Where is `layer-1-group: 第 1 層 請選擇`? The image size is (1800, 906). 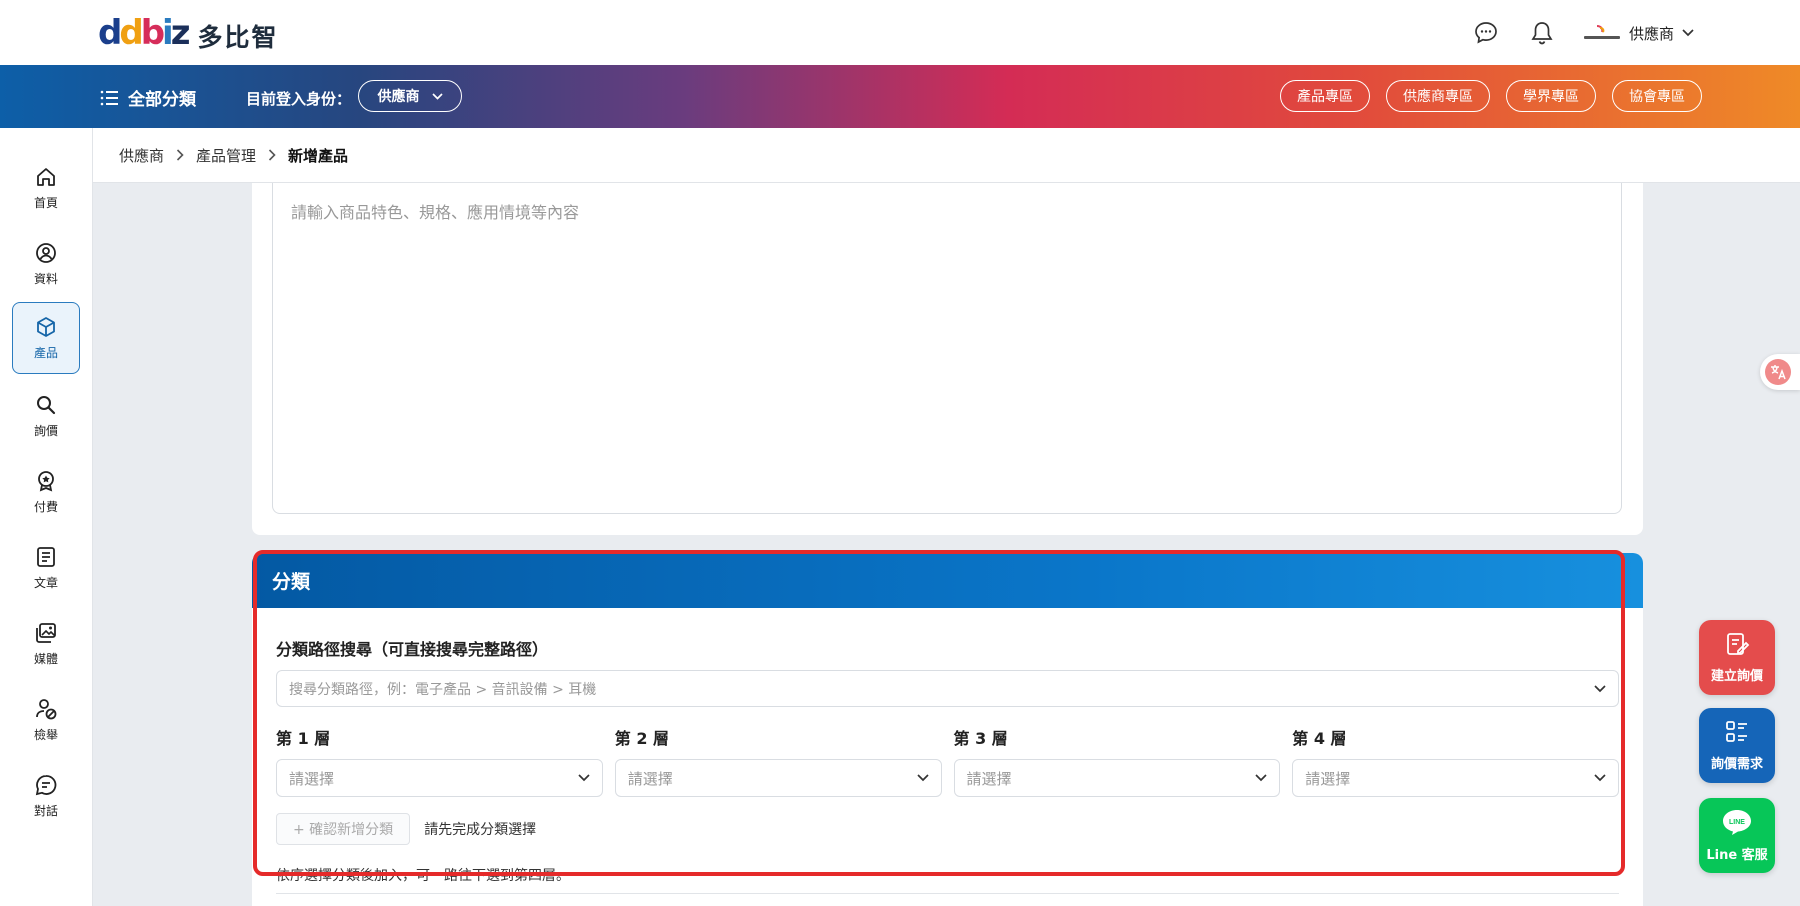
layer-1-group: 第 1 層 請選擇 is located at coordinates (439, 761).